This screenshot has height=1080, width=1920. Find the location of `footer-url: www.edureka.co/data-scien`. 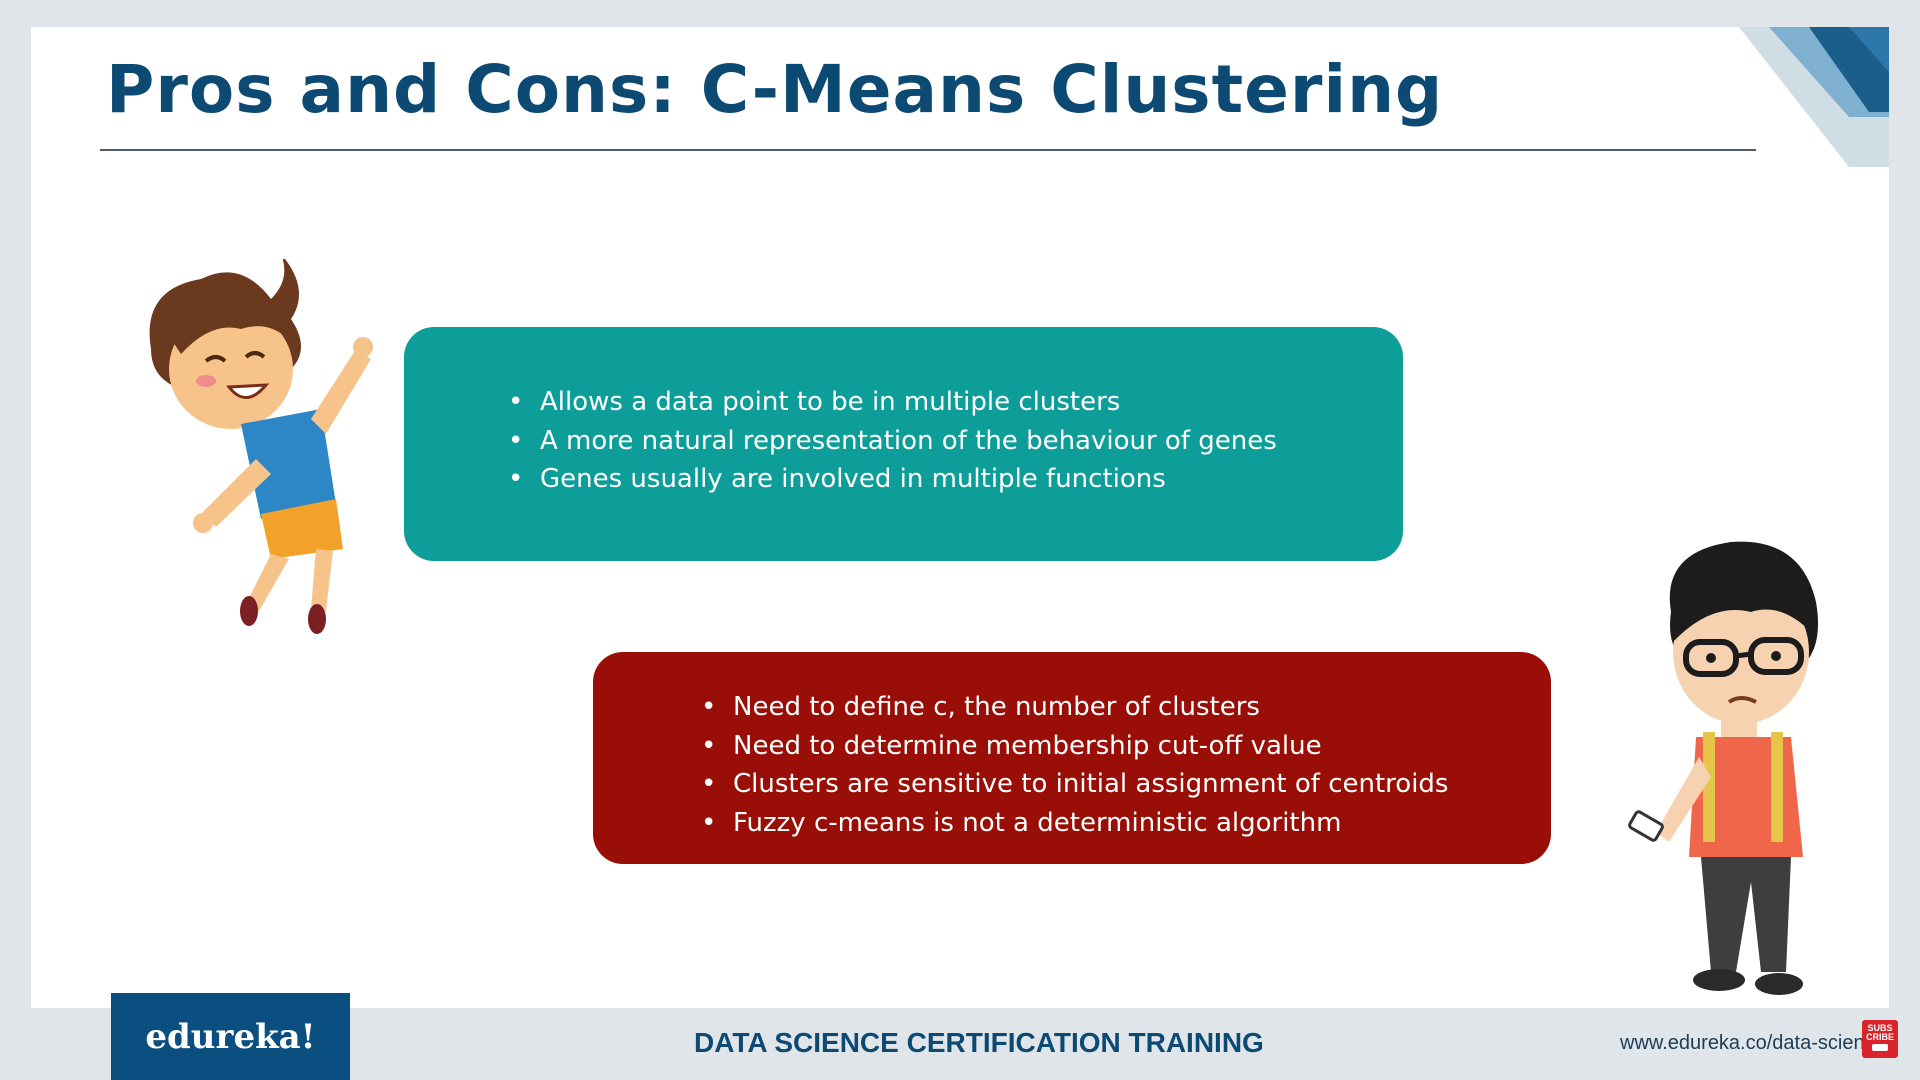

footer-url: www.edureka.co/data-scien is located at coordinates (1743, 1043).